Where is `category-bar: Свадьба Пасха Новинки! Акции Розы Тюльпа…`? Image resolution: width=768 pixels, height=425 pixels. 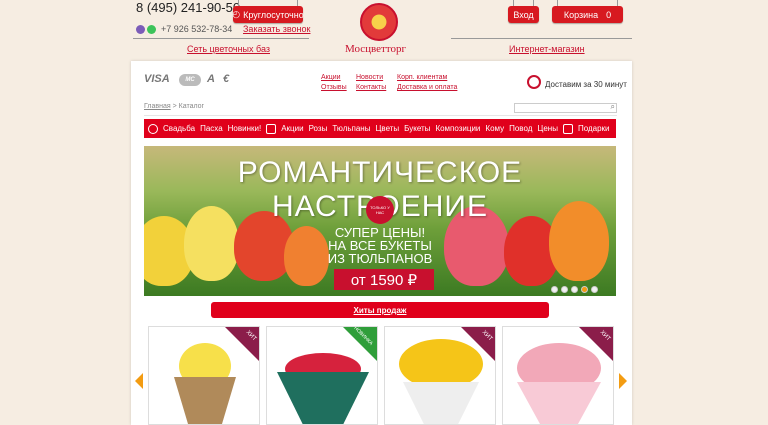 category-bar: Свадьба Пасха Новинки! Акции Розы Тюльпа… is located at coordinates (380, 128).